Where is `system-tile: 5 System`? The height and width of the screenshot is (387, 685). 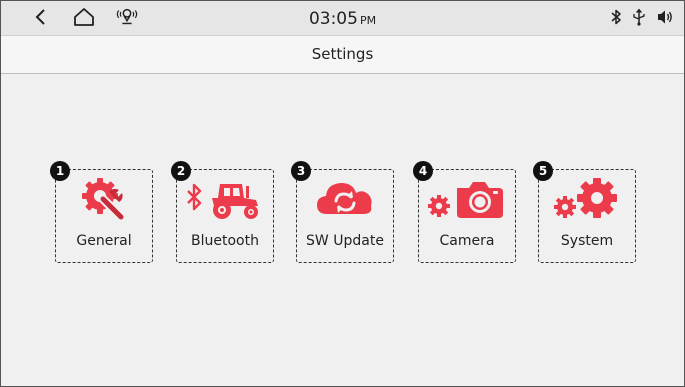
system-tile: 5 System is located at coordinates (584, 212).